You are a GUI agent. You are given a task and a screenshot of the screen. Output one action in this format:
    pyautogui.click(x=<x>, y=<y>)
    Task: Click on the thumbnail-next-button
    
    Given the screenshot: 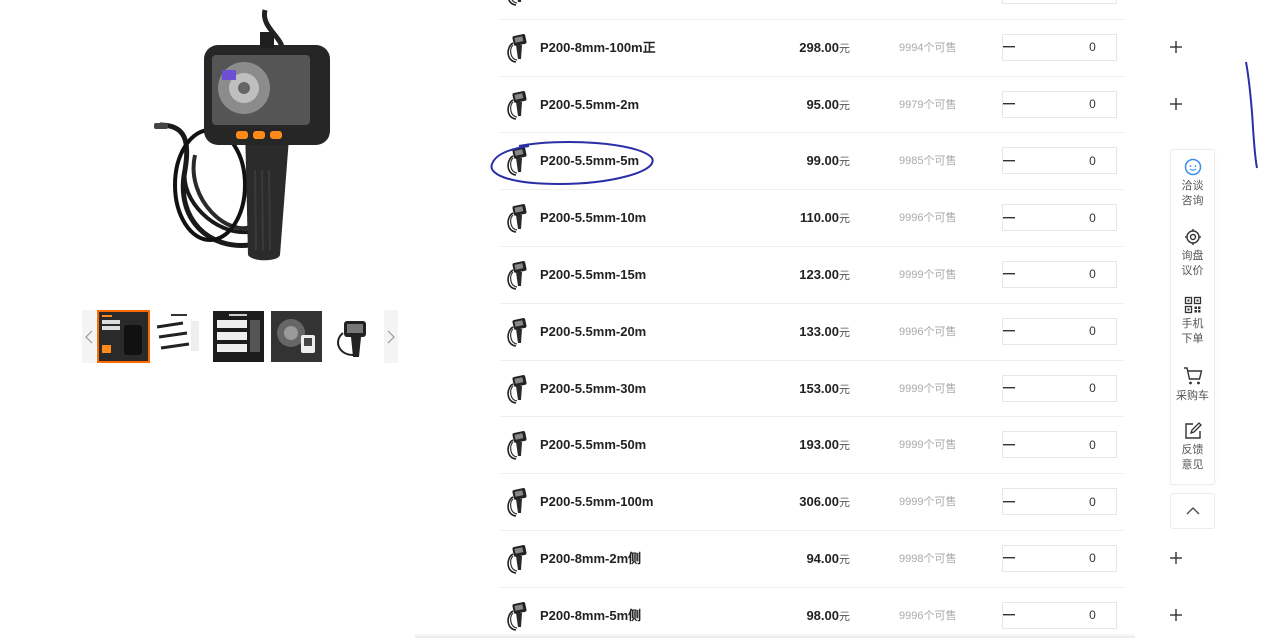 What is the action you would take?
    pyautogui.click(x=391, y=336)
    